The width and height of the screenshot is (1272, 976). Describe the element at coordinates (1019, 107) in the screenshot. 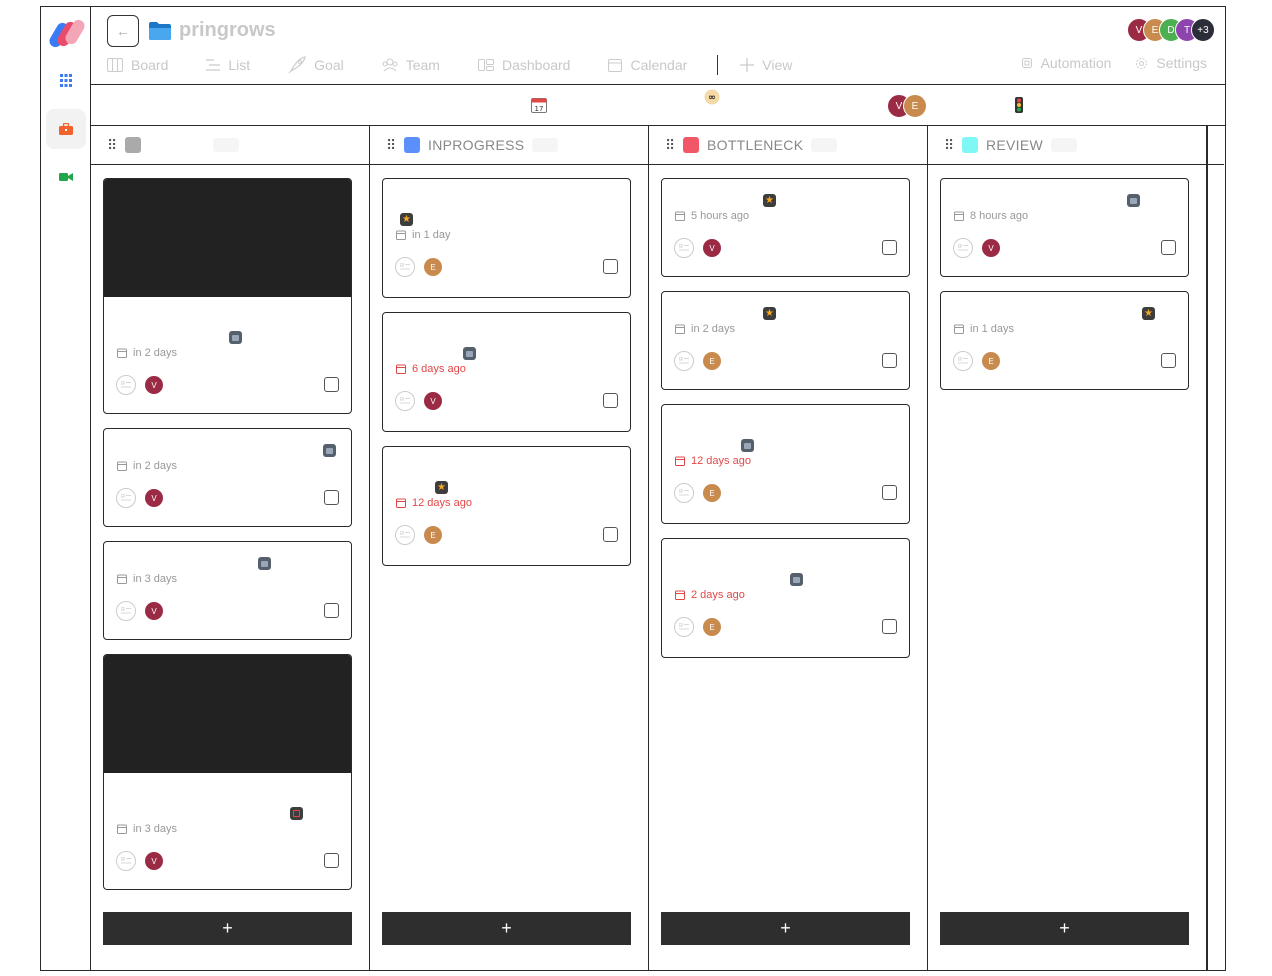

I see `traffic-light-icon` at that location.